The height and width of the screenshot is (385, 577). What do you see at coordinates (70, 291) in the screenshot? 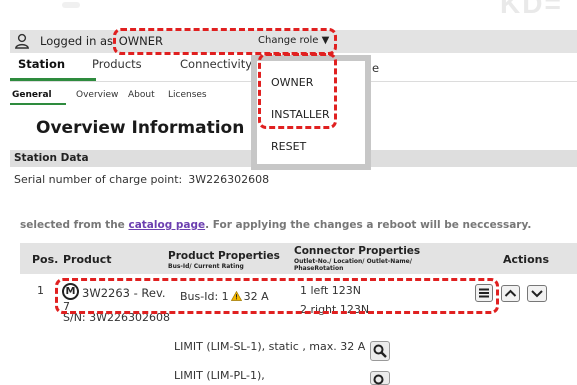
I see `meter-icon: M` at bounding box center [70, 291].